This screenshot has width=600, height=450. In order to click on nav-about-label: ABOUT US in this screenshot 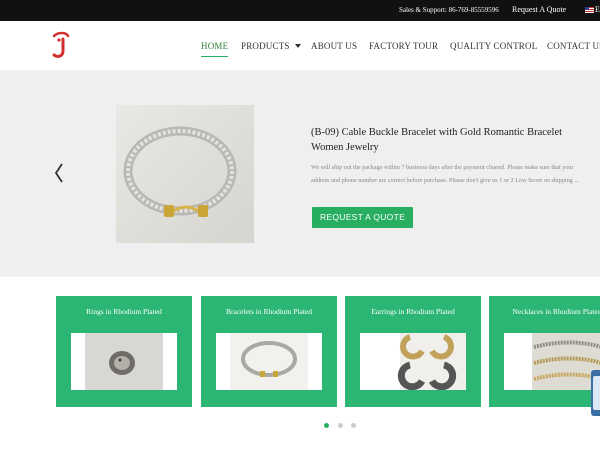, I will do `click(334, 46)`.